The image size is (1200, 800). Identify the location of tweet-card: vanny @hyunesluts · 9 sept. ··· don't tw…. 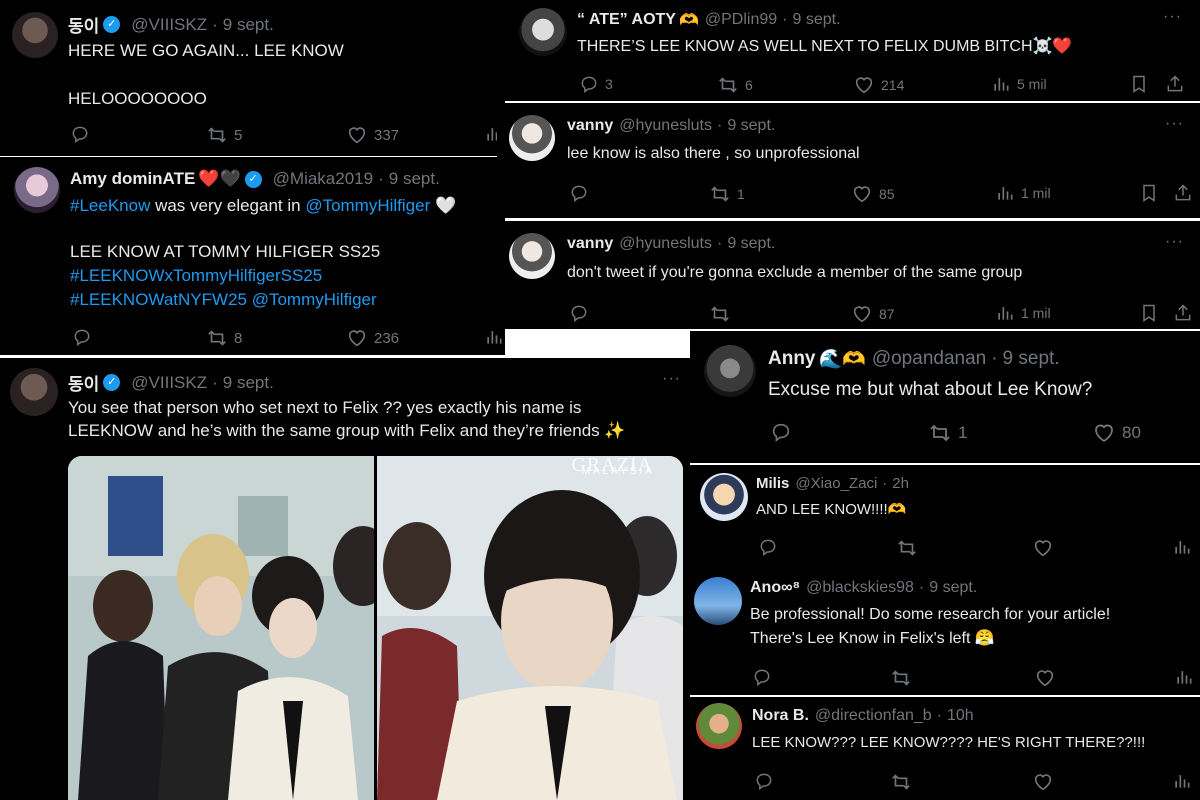
(852, 275).